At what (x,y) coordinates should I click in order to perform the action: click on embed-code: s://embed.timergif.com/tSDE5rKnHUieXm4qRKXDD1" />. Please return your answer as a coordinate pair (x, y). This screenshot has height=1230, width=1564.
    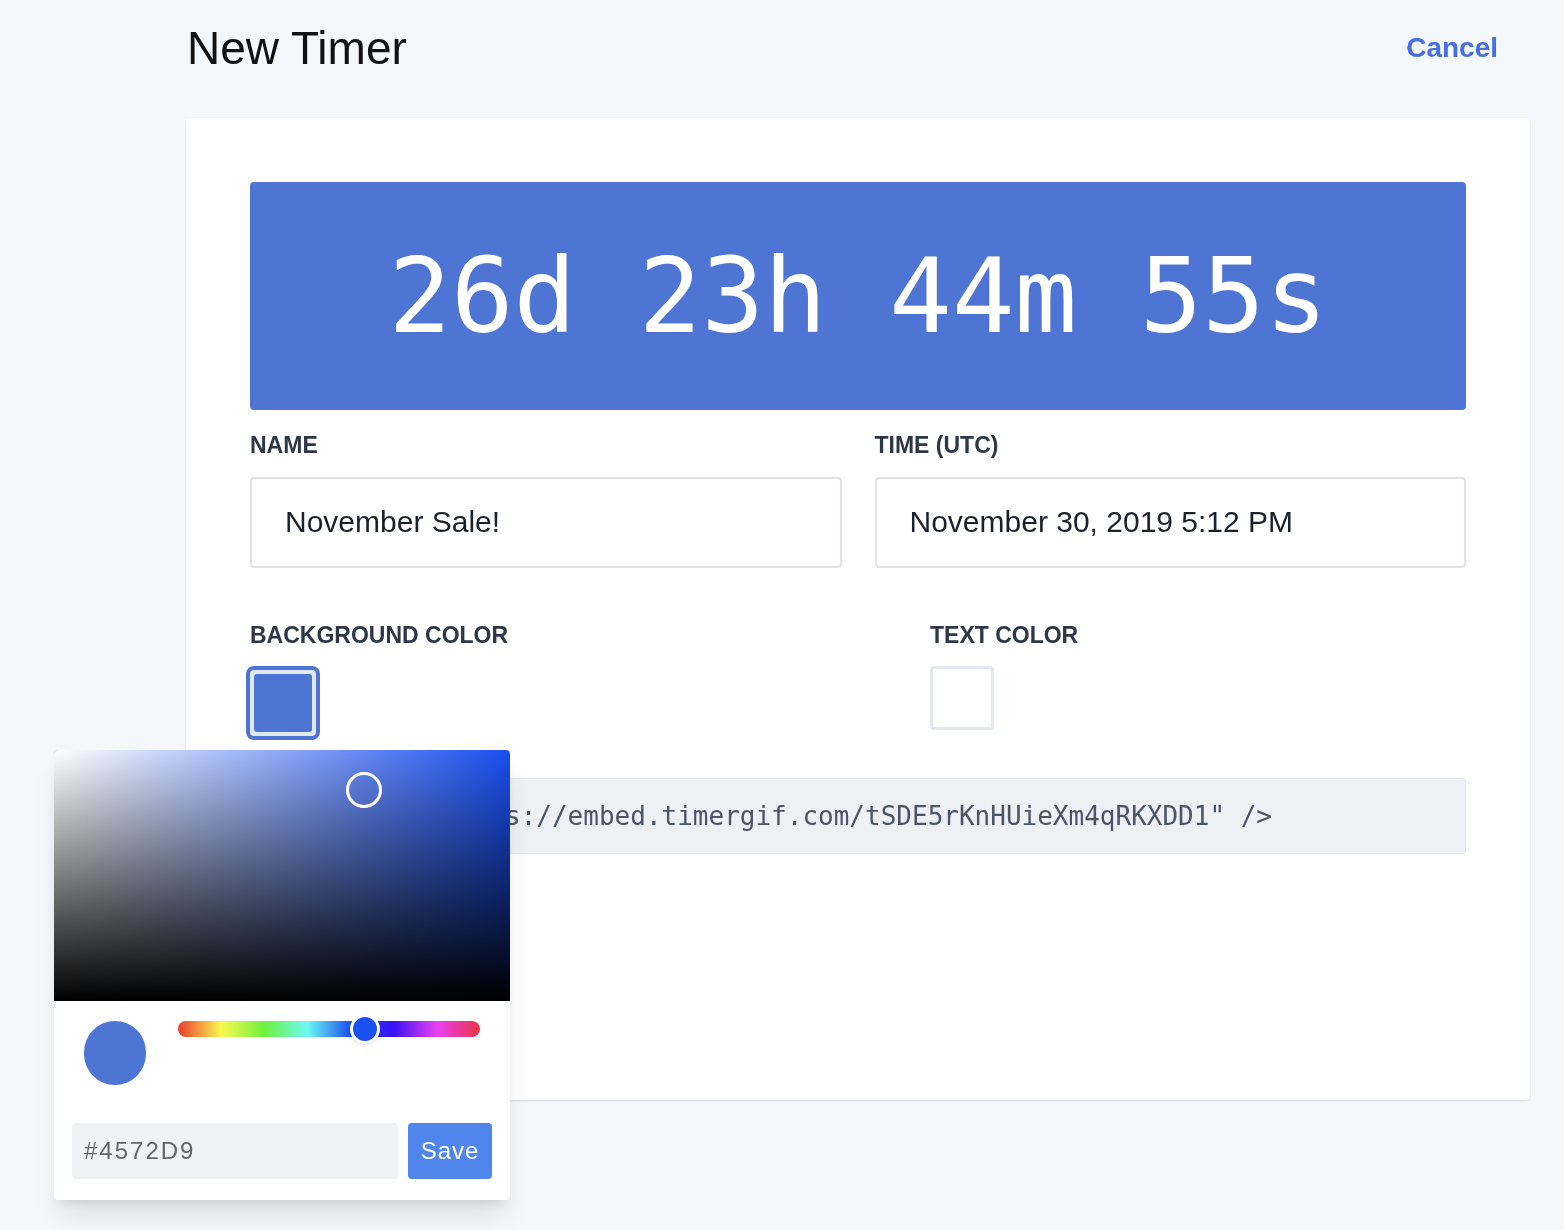
    Looking at the image, I should click on (888, 816).